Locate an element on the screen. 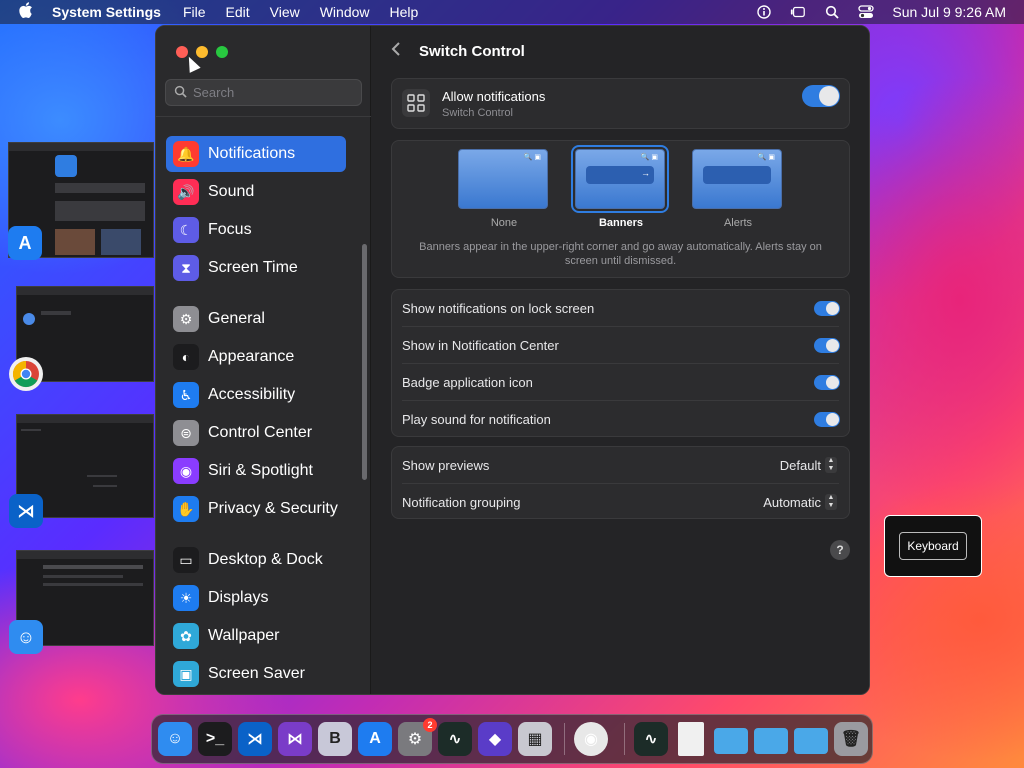  notification-center-toggle is located at coordinates (827, 345).